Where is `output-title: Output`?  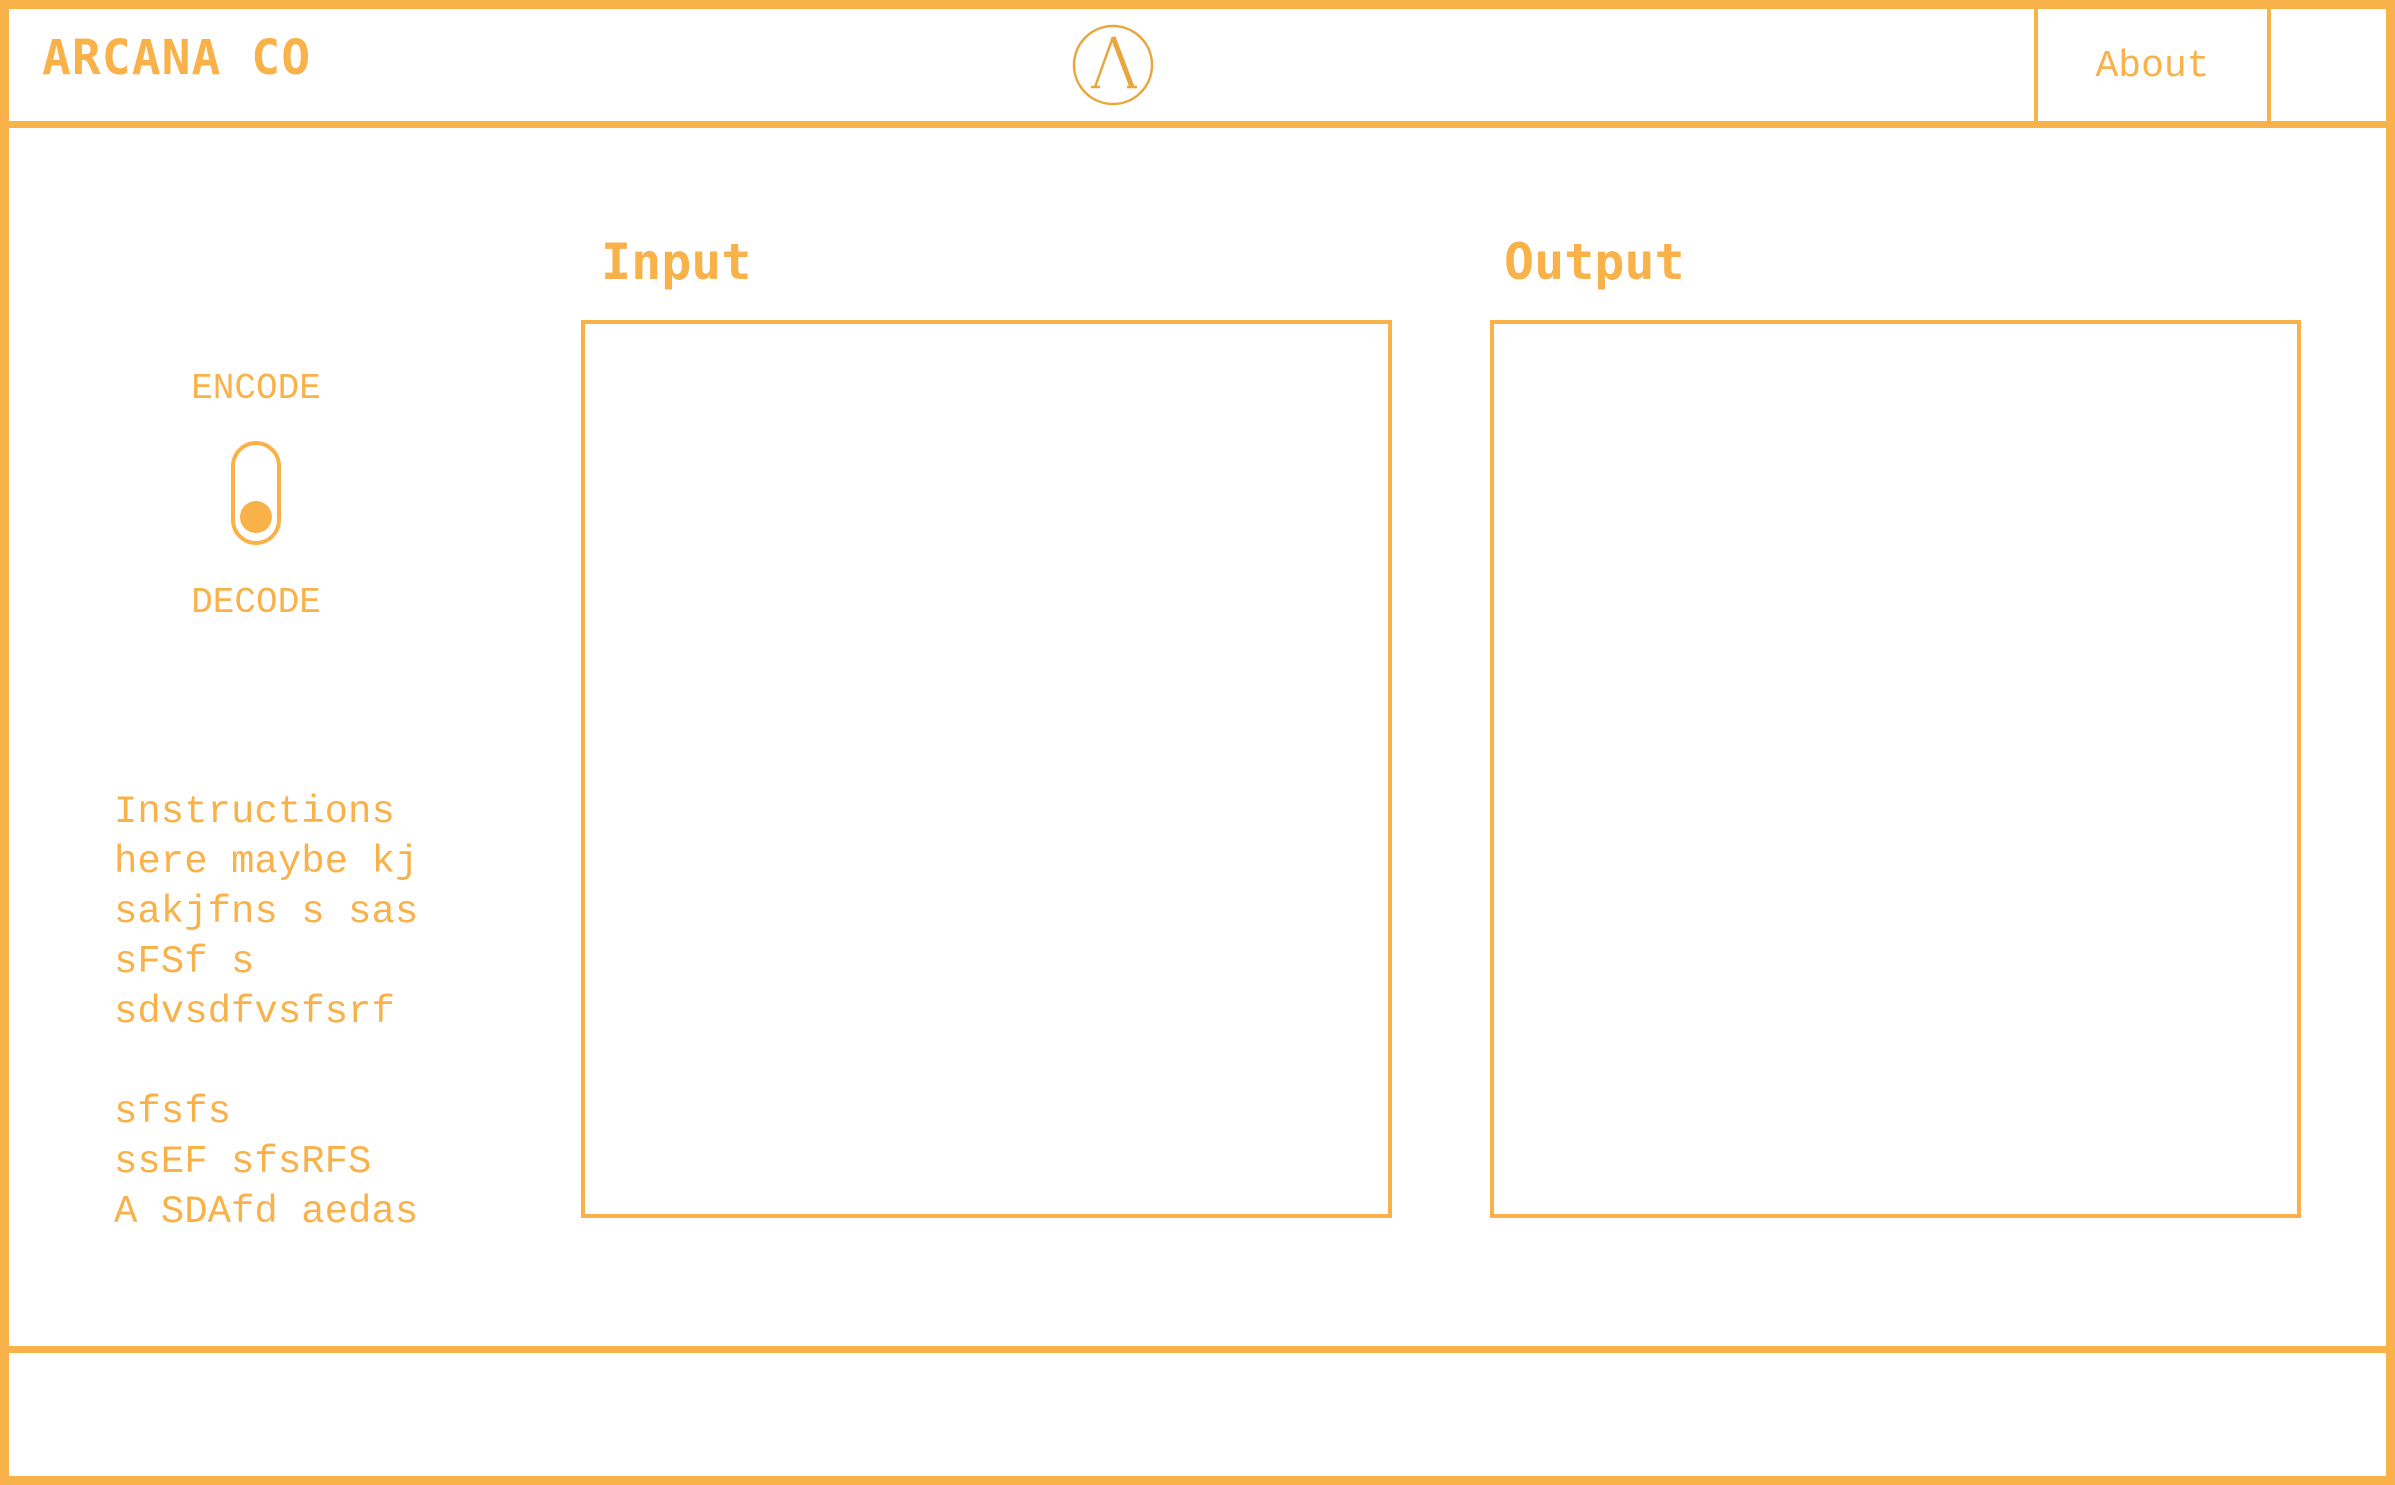
output-title: Output is located at coordinates (1594, 262).